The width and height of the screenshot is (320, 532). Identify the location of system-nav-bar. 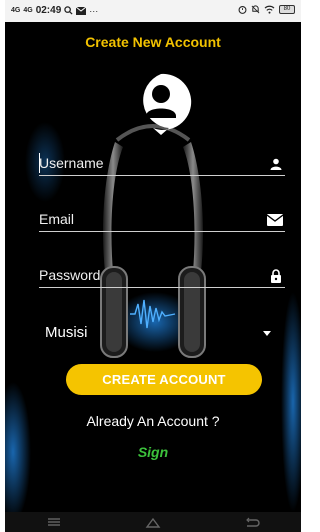
(153, 522).